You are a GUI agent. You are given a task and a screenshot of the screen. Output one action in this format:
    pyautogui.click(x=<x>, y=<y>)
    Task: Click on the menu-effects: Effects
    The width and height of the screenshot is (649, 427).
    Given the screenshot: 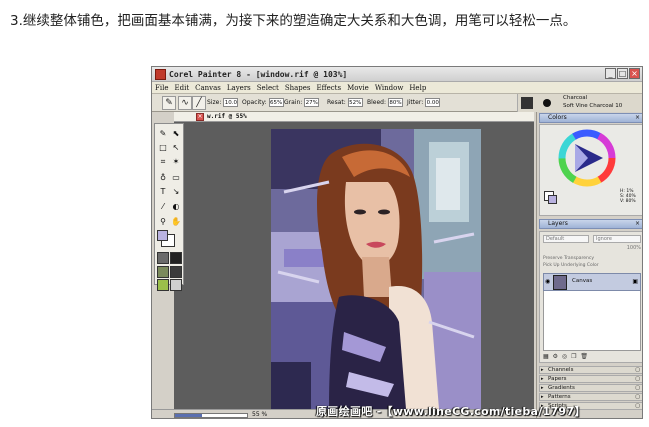 What is the action you would take?
    pyautogui.click(x=329, y=87)
    